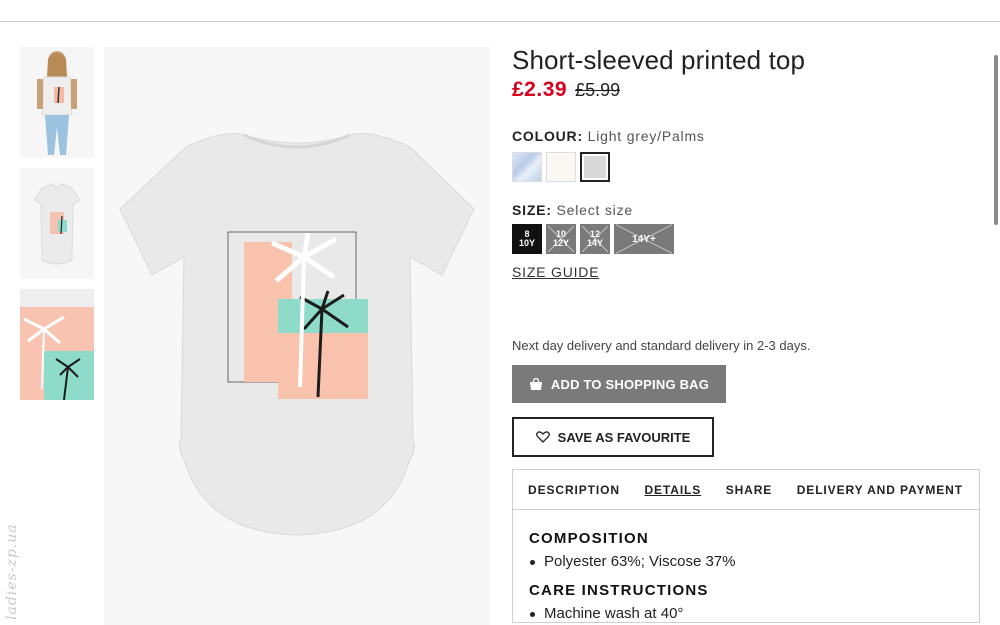 The image size is (1000, 625). What do you see at coordinates (746, 561) in the screenshot?
I see `composition-item: Polyester 63%; Viscose 37%` at bounding box center [746, 561].